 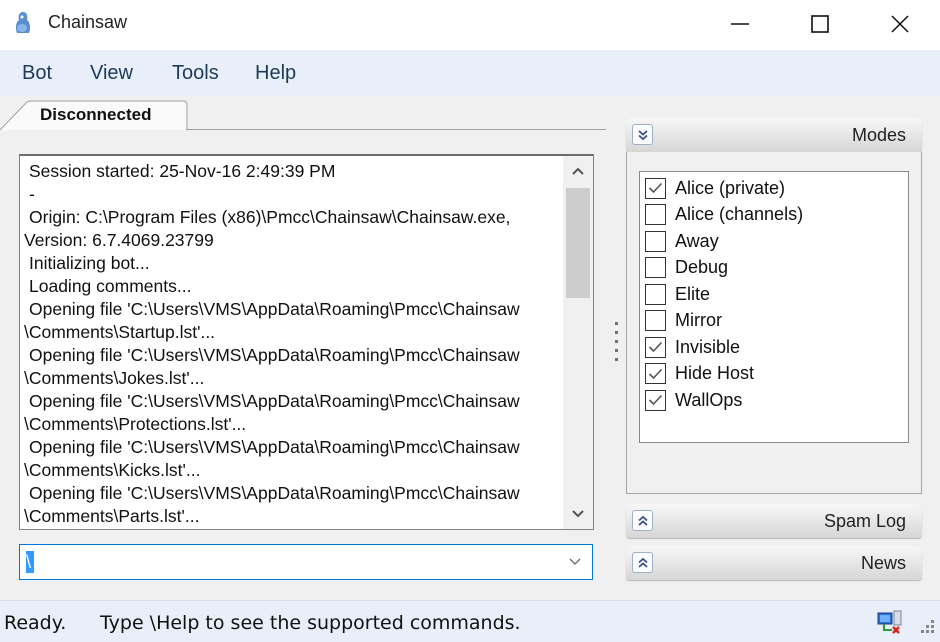 I want to click on chevron-double-down-icon, so click(x=642, y=134).